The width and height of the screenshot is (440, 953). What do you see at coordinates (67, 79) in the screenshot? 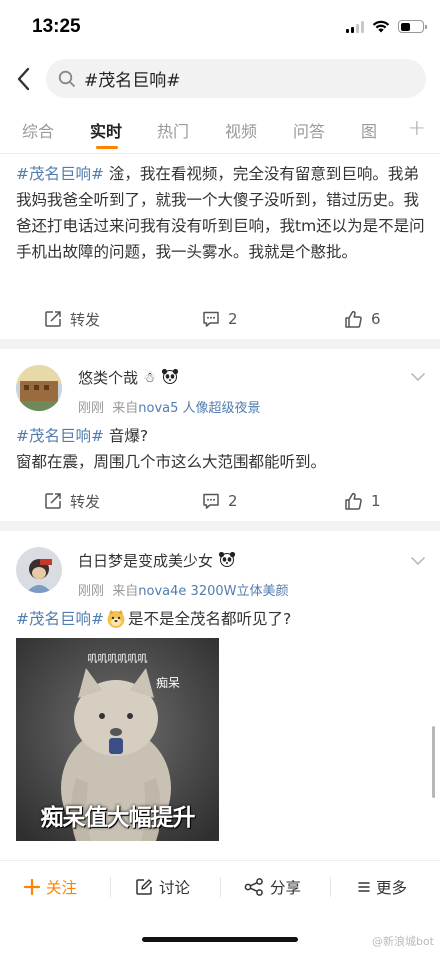
I see `search-icon` at bounding box center [67, 79].